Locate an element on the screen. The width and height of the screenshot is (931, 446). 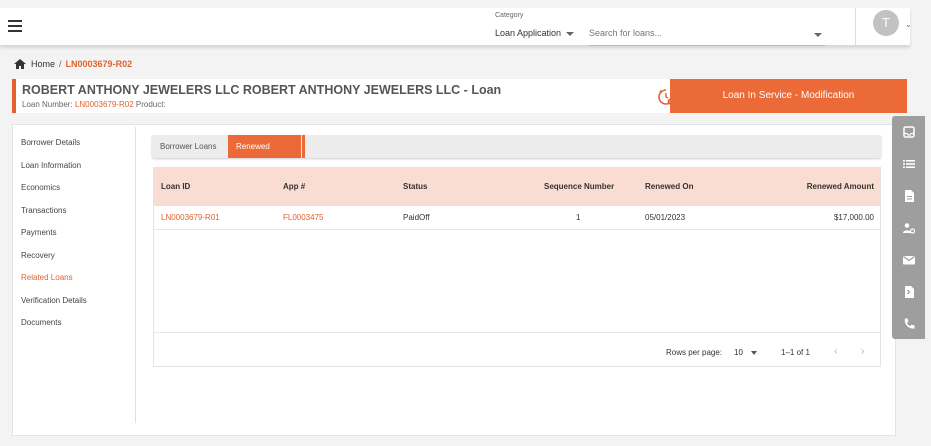
mail-icon is located at coordinates (908, 260).